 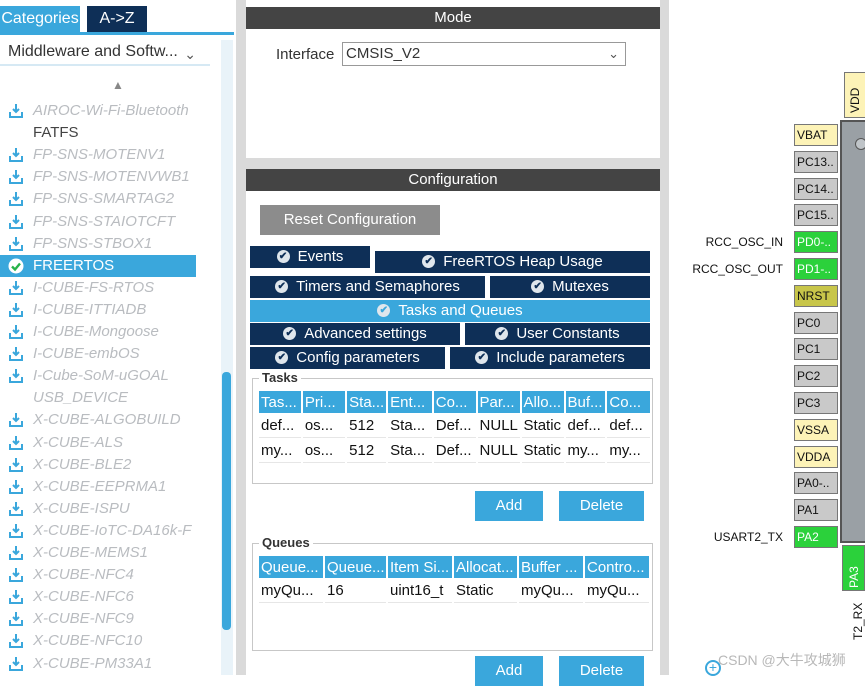 What do you see at coordinates (816, 429) in the screenshot?
I see `pin-vssa: VSSA` at bounding box center [816, 429].